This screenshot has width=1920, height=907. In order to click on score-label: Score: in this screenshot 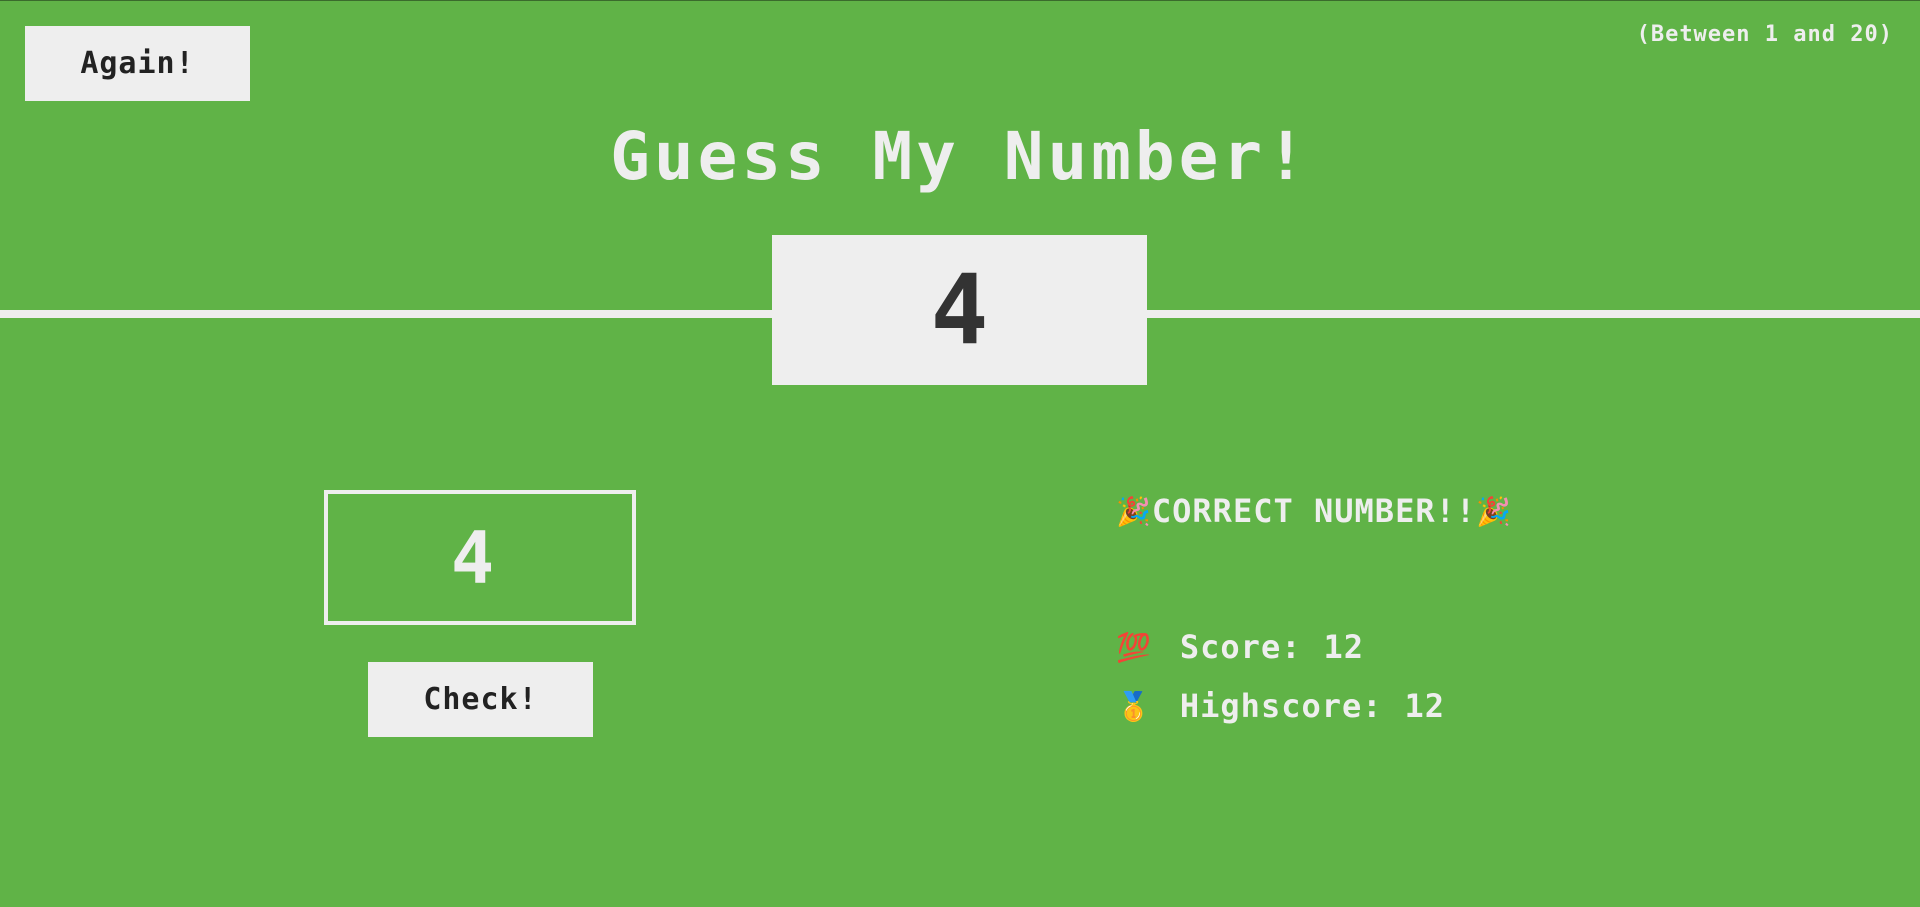, I will do `click(1240, 647)`.